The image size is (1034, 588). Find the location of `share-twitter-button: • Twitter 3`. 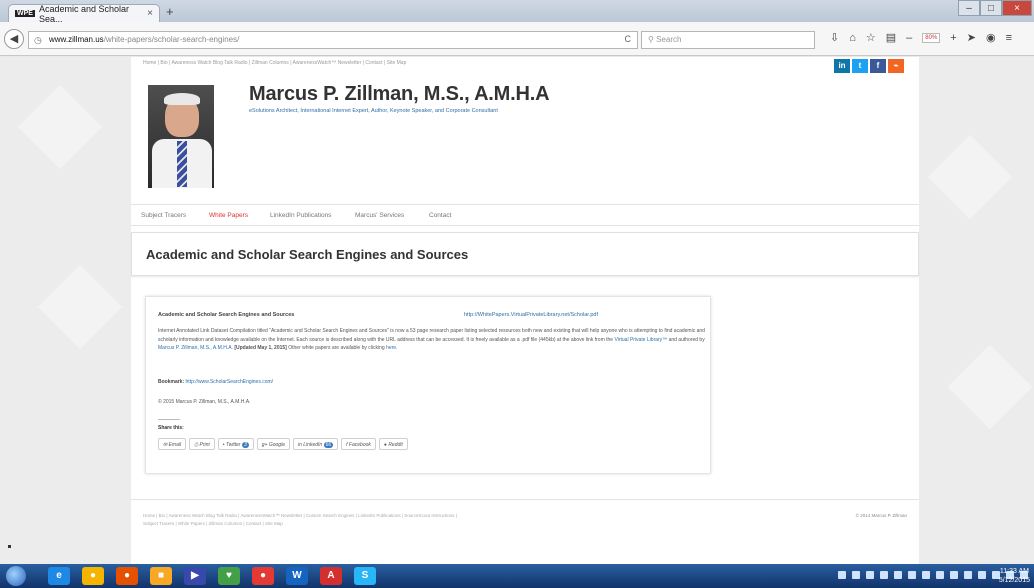

share-twitter-button: • Twitter 3 is located at coordinates (235, 444).